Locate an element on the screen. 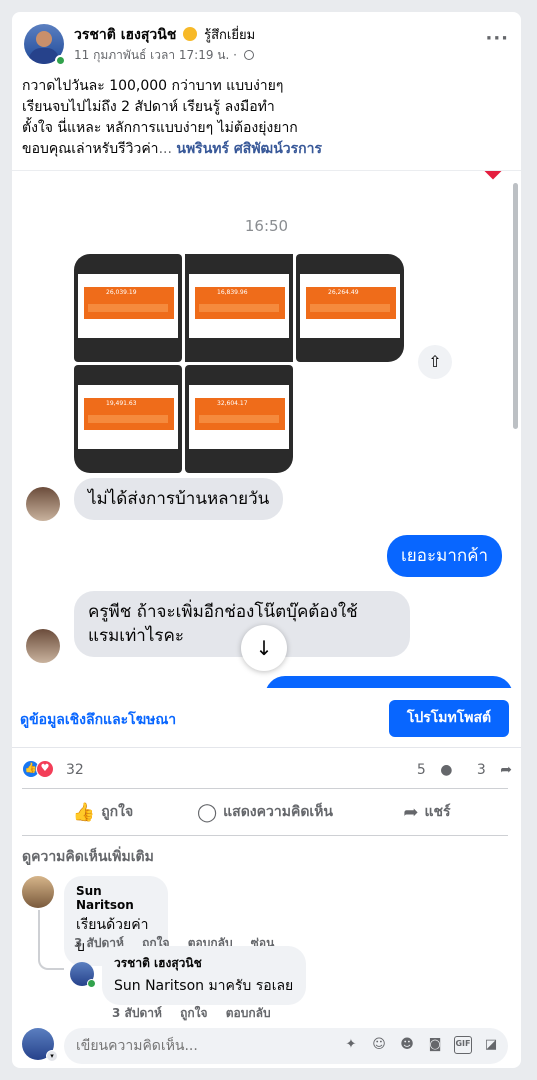  shares-count: 3 ➦ is located at coordinates (489, 770).